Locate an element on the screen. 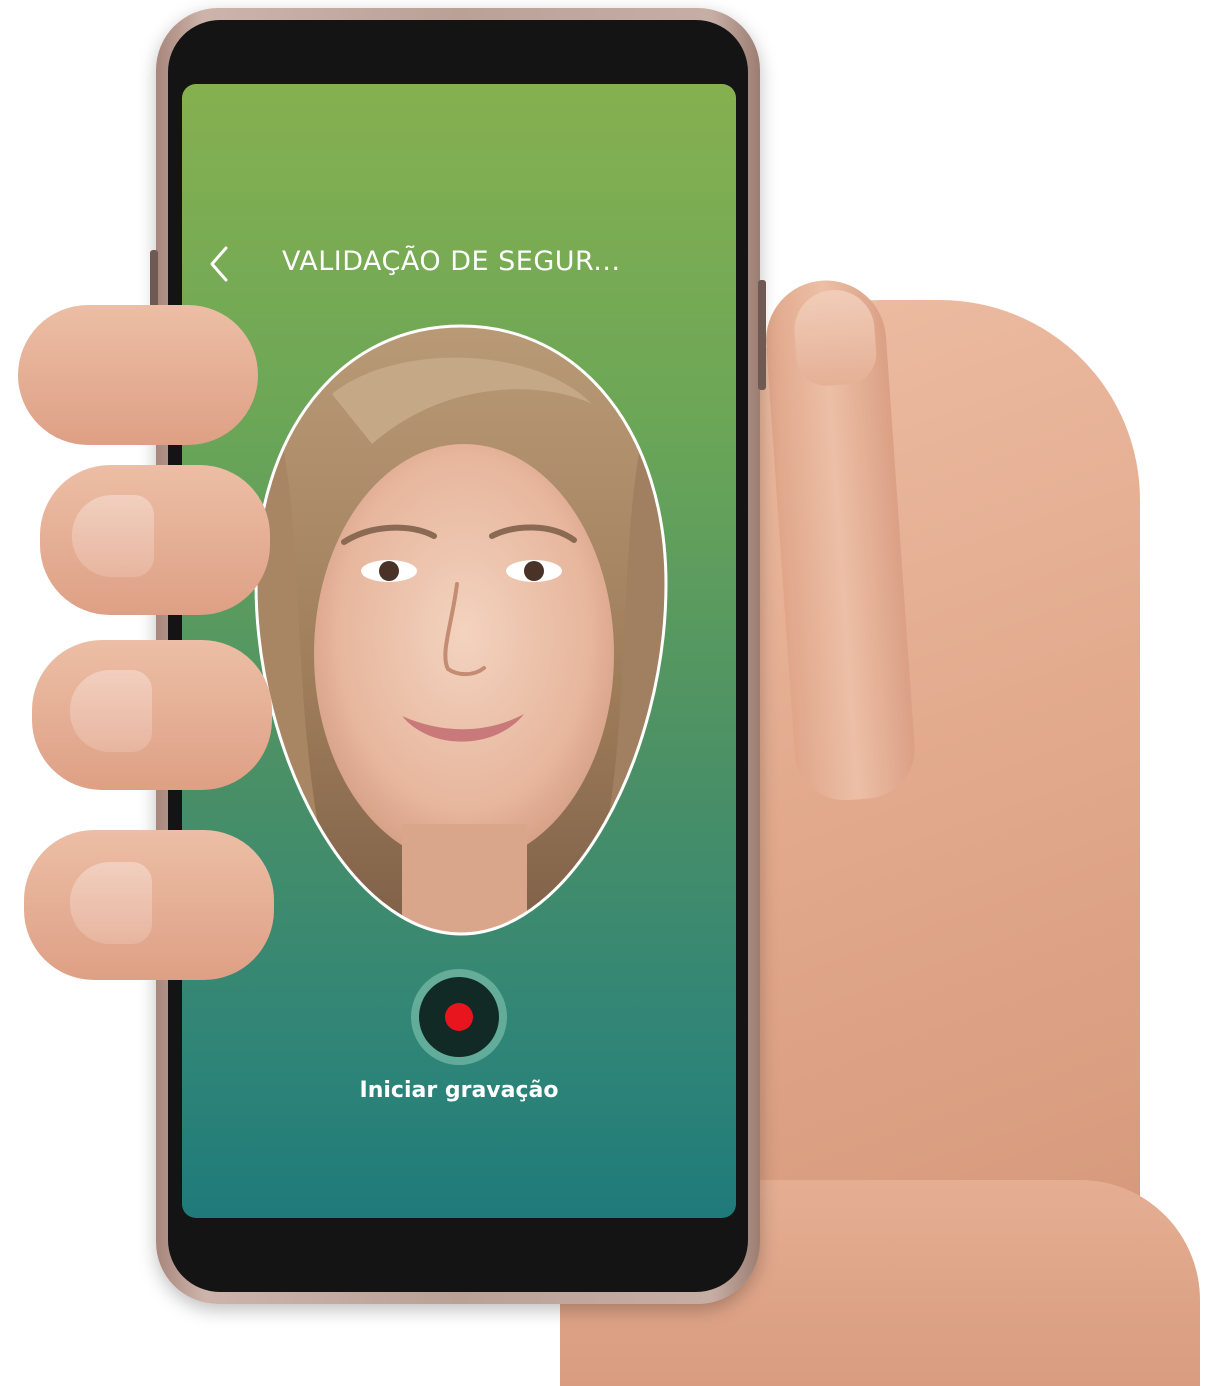 Image resolution: width=1223 pixels, height=1386 pixels. face-capture-oval is located at coordinates (461, 630).